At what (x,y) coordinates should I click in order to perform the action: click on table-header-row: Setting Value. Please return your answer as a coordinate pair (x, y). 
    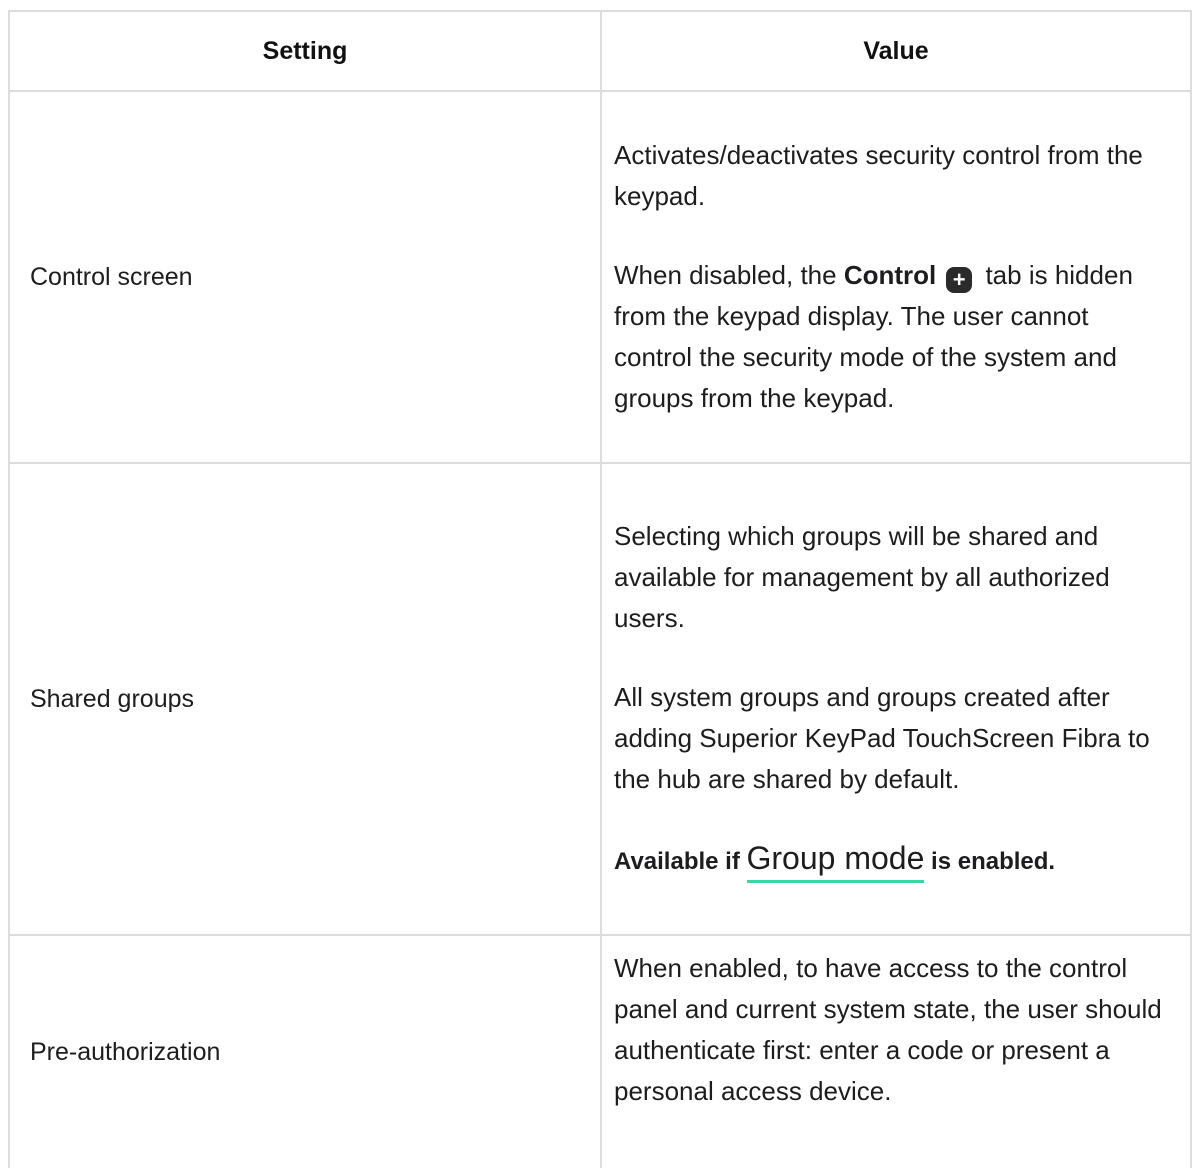
    Looking at the image, I should click on (600, 51).